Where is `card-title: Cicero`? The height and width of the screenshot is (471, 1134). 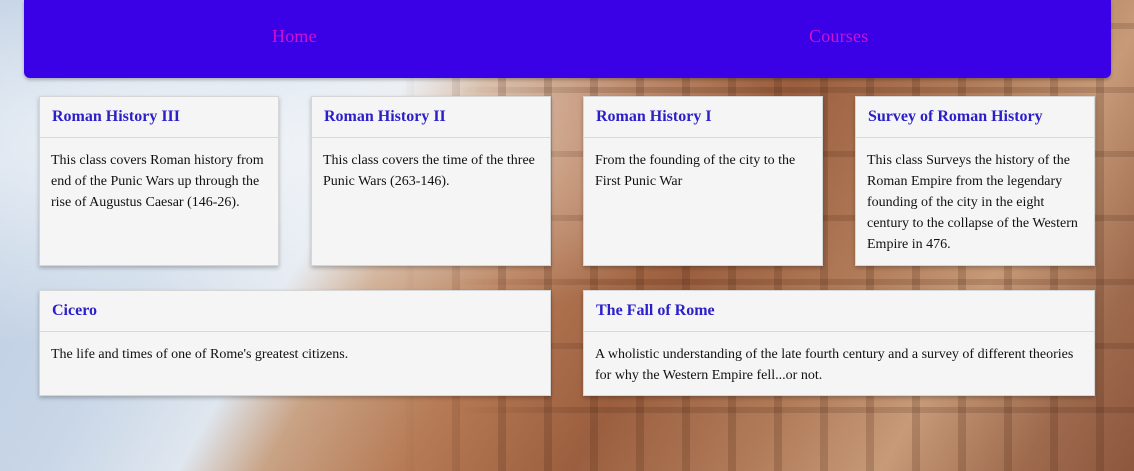
card-title: Cicero is located at coordinates (295, 311).